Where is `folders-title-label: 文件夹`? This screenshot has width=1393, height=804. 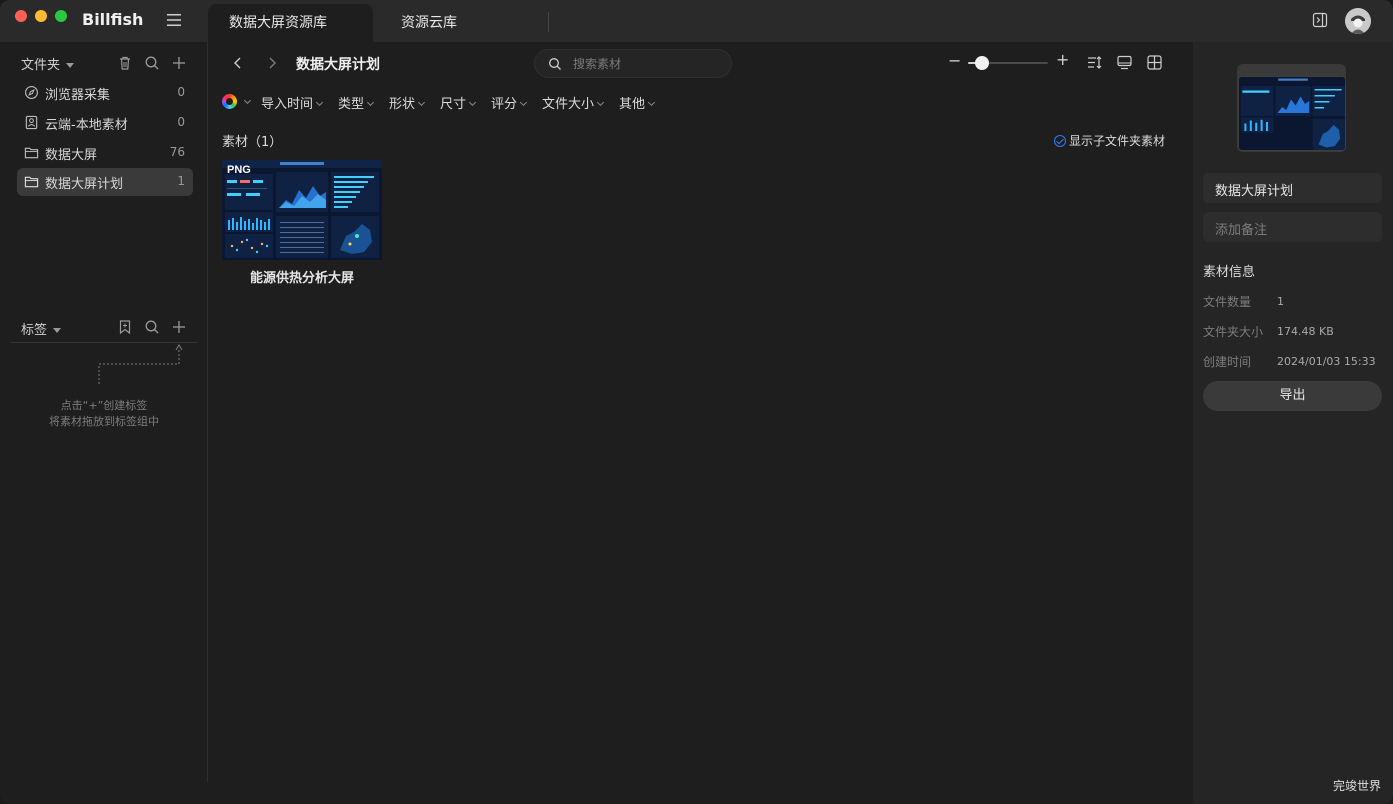
folders-title-label: 文件夹 is located at coordinates (41, 65).